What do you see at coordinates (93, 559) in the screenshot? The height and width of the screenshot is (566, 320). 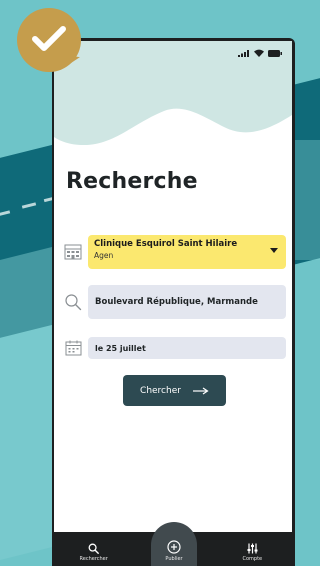 I see `tab-label: Rechercher` at bounding box center [93, 559].